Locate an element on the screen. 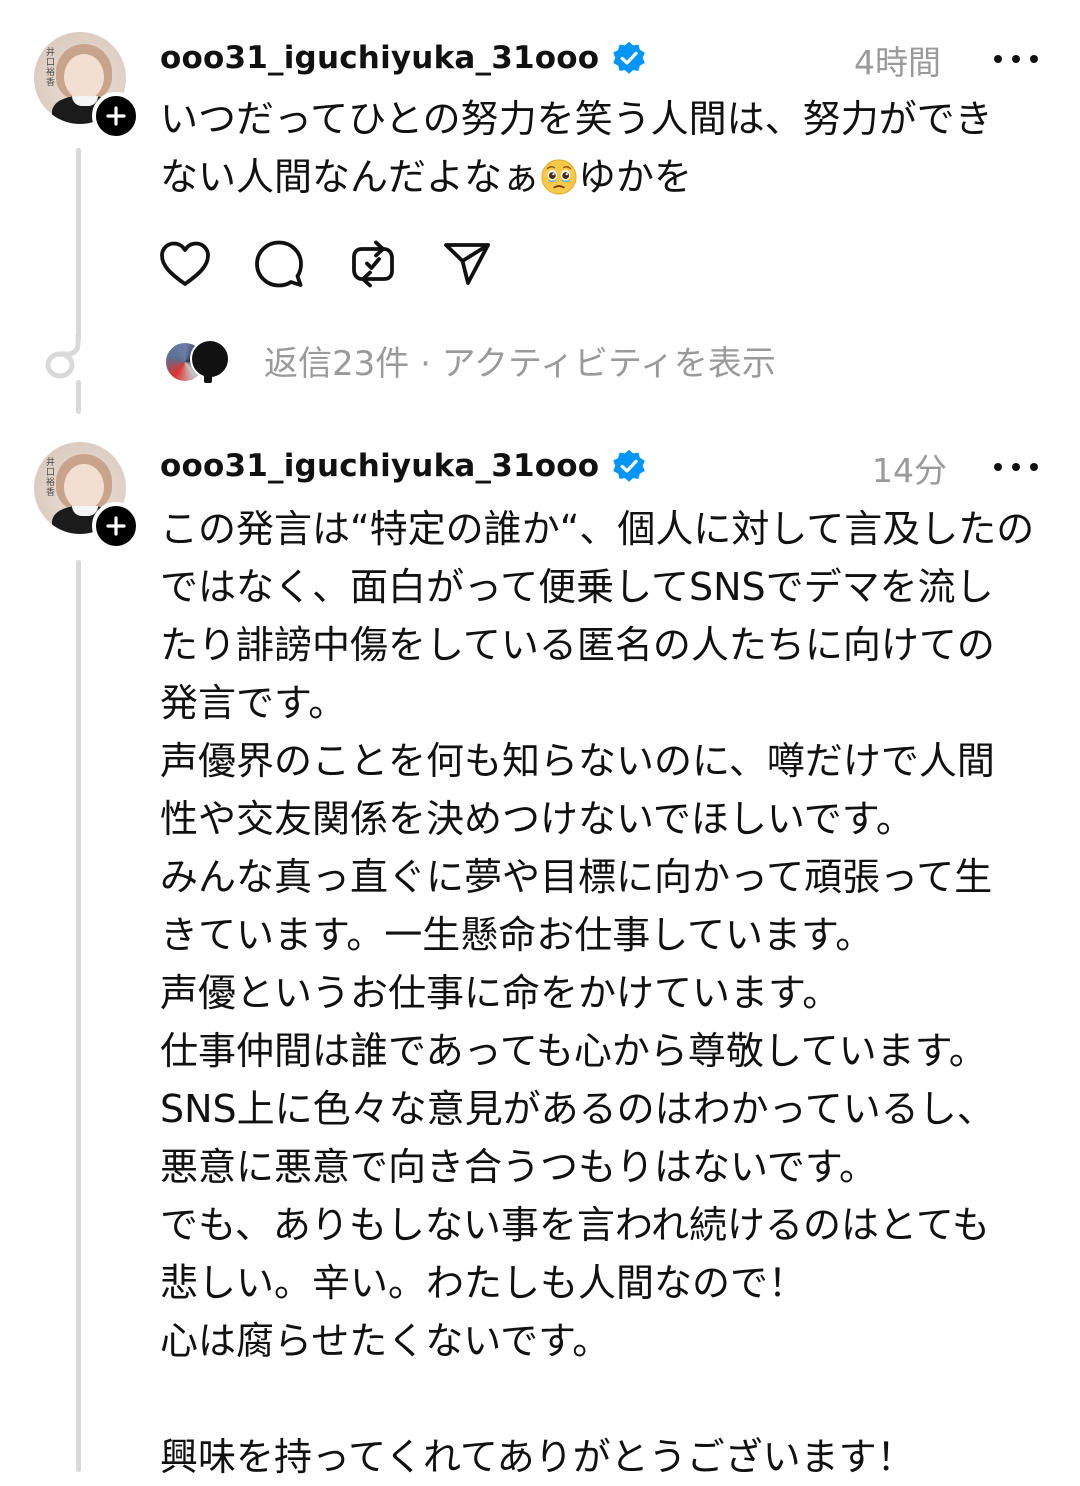 The image size is (1080, 1486). post-actions is located at coordinates (346, 264).